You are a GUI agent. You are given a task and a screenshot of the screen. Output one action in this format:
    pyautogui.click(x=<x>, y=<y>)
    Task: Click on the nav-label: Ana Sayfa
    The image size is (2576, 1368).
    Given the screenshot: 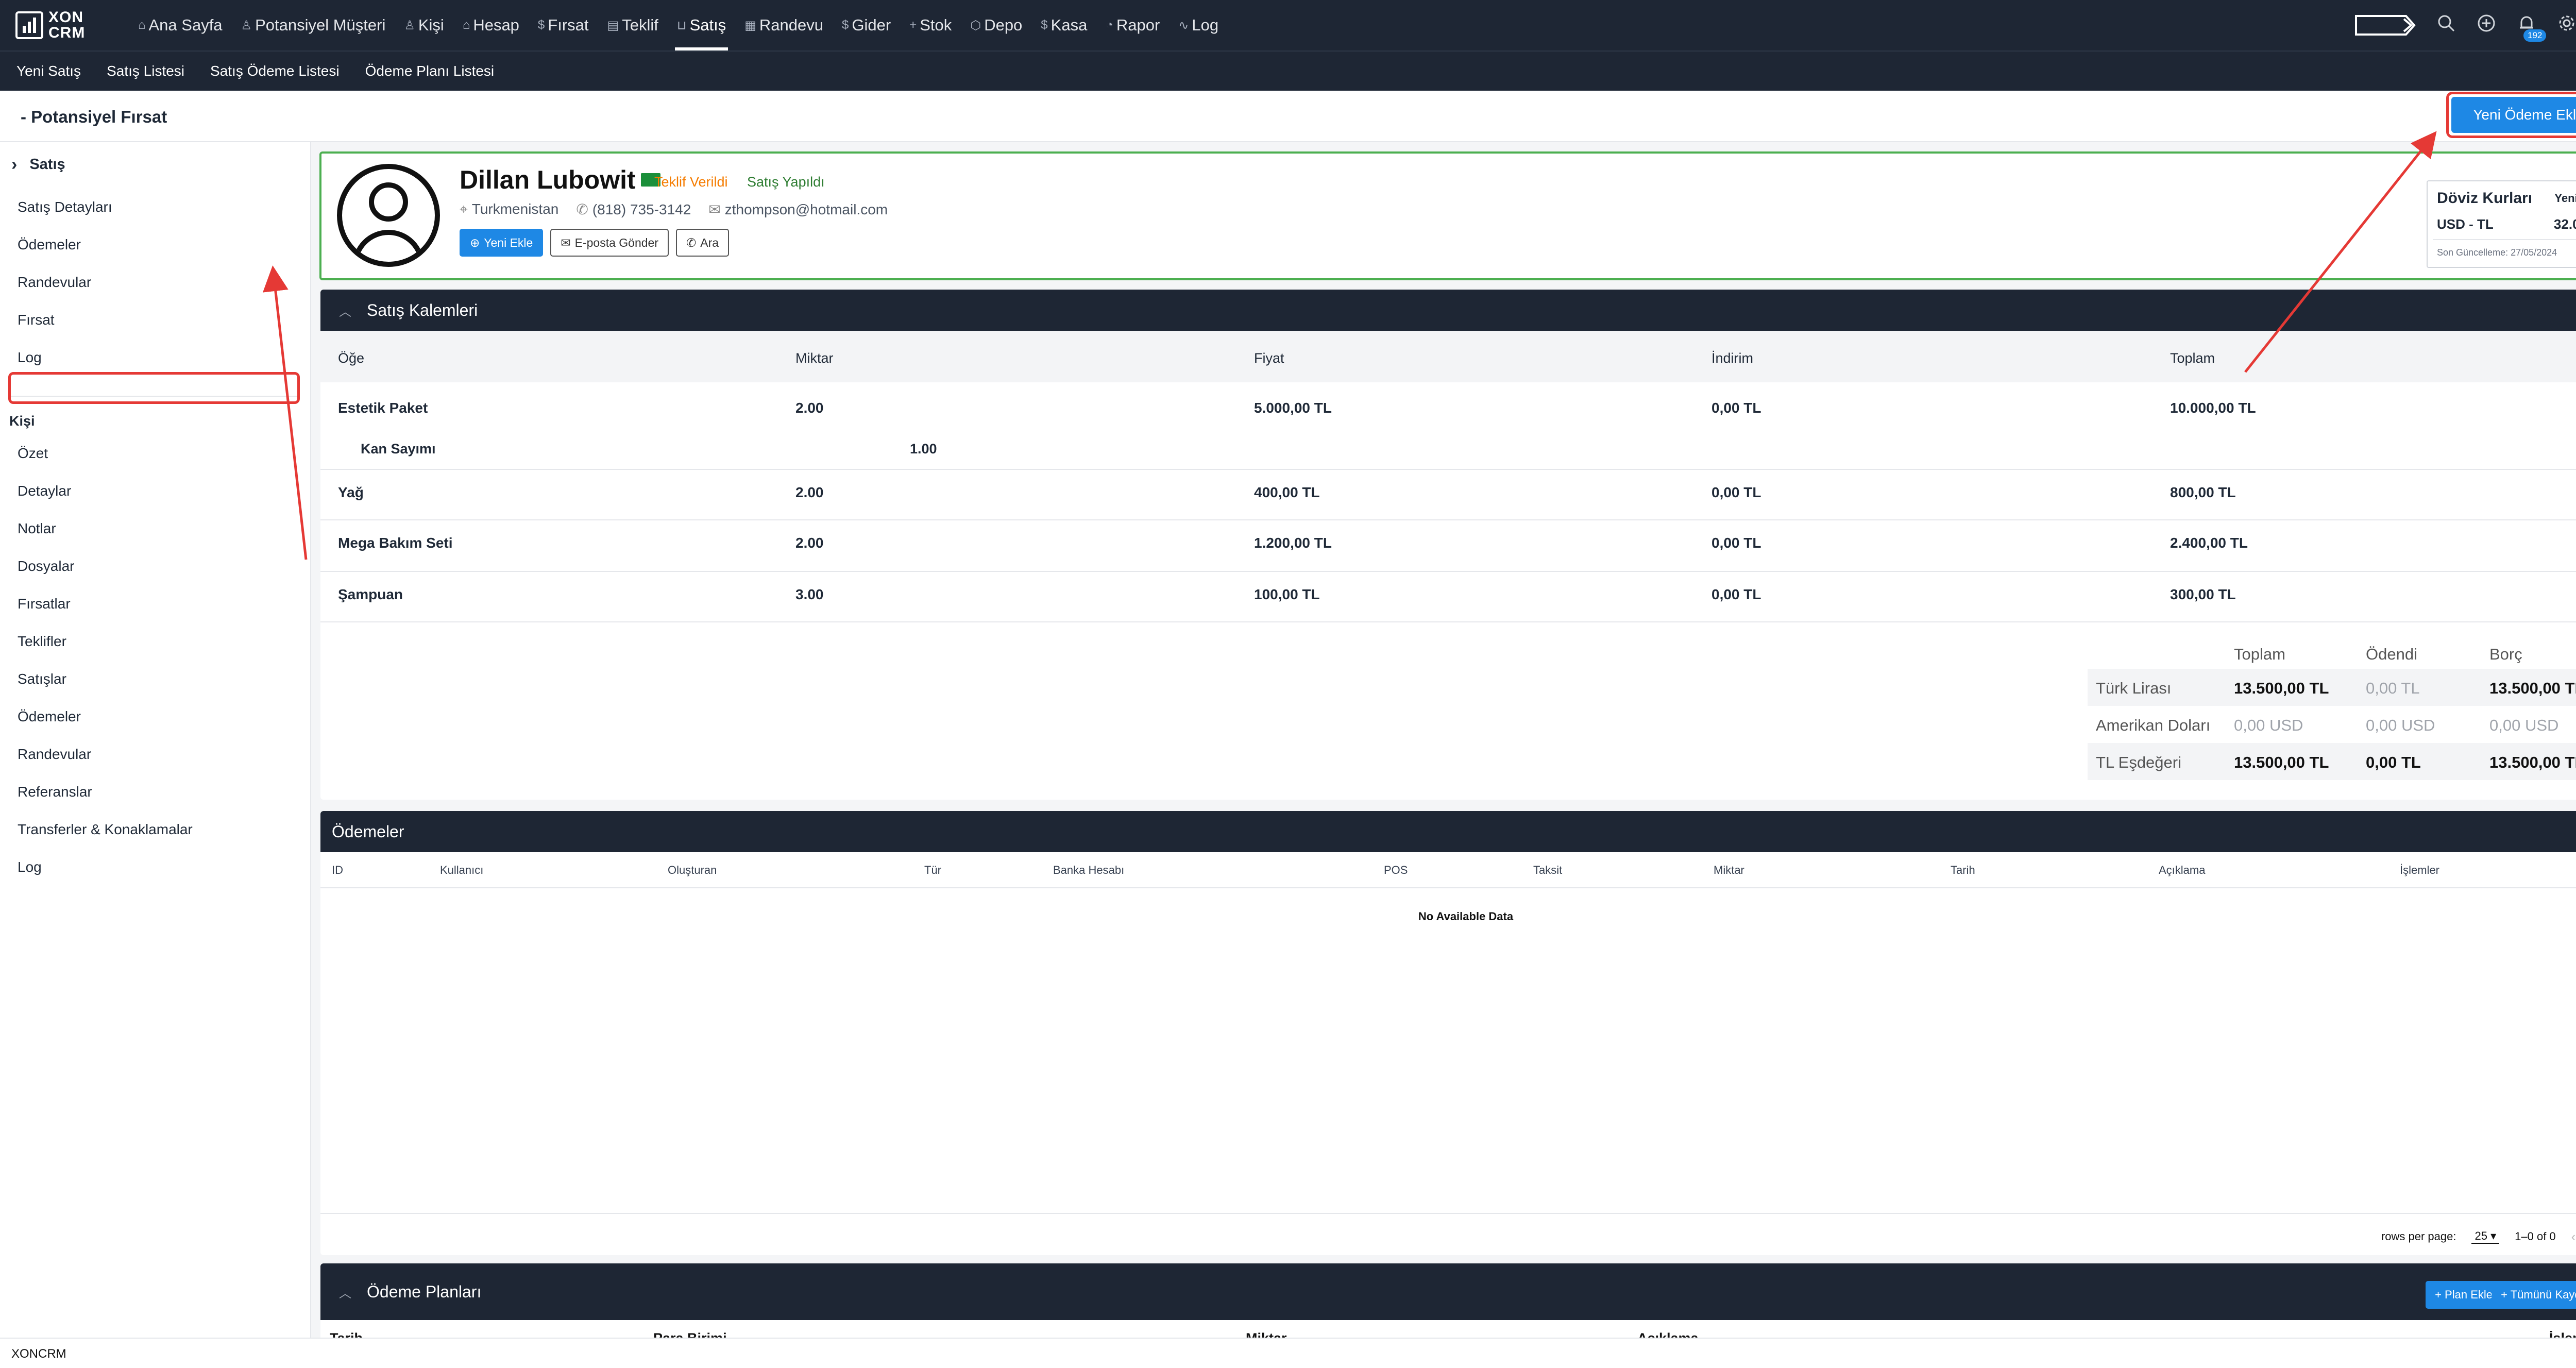 What is the action you would take?
    pyautogui.click(x=185, y=25)
    